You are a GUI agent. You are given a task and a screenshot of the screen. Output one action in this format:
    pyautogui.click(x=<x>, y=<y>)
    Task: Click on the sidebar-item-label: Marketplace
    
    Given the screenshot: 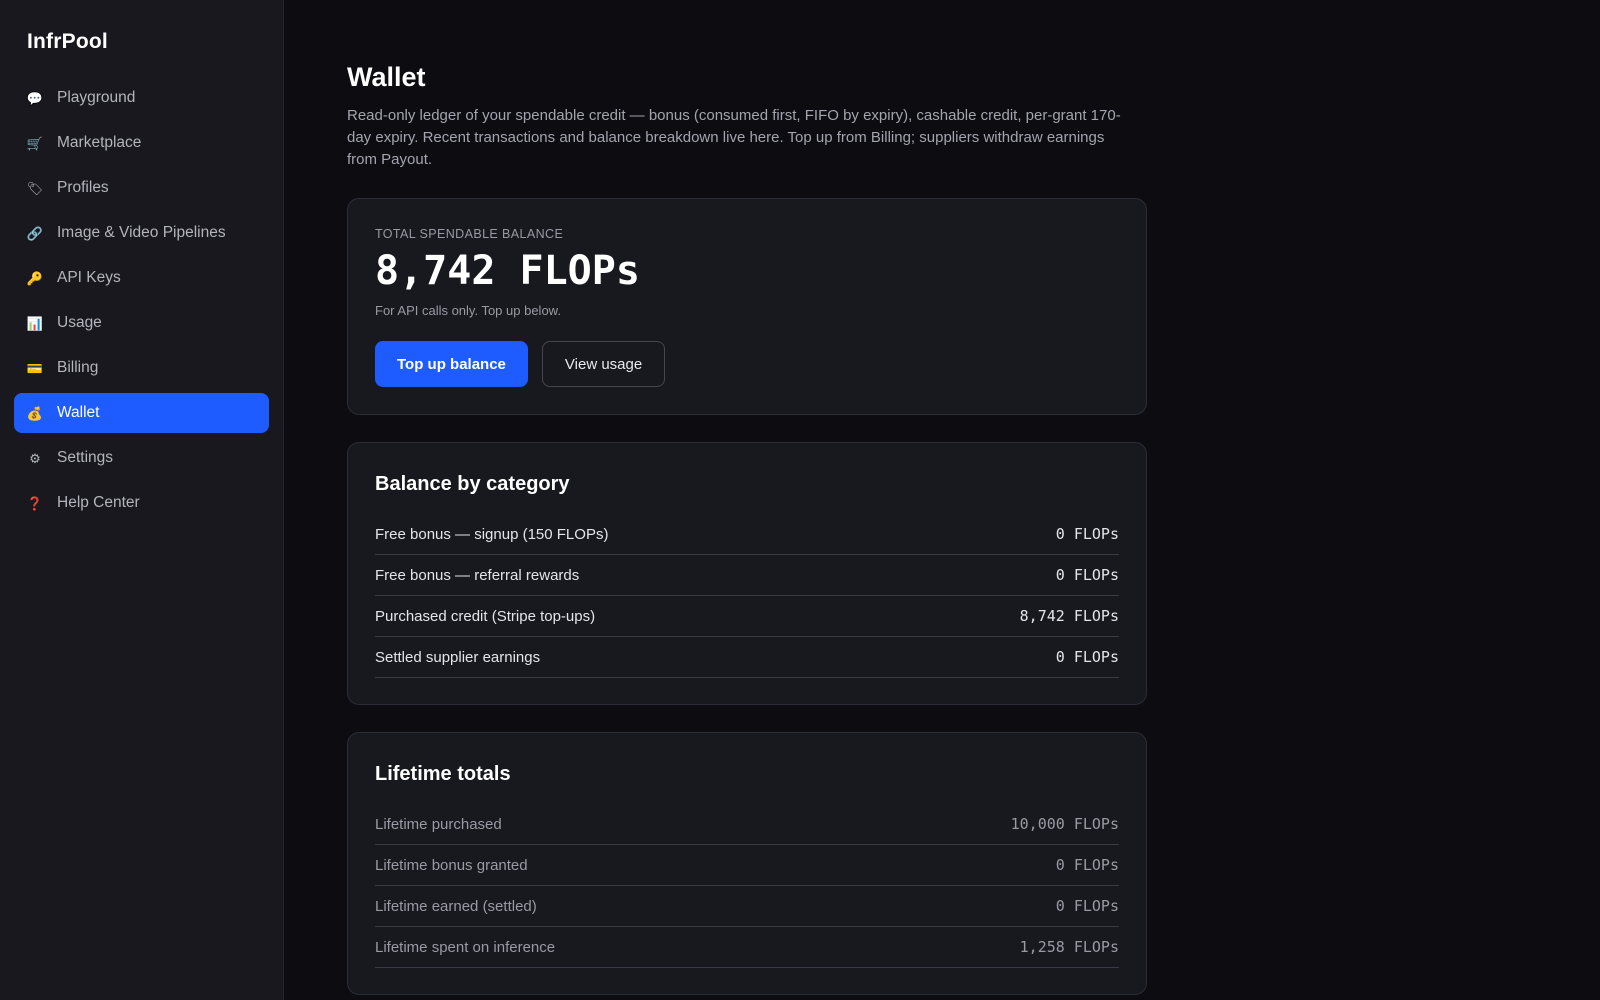 What is the action you would take?
    pyautogui.click(x=99, y=142)
    